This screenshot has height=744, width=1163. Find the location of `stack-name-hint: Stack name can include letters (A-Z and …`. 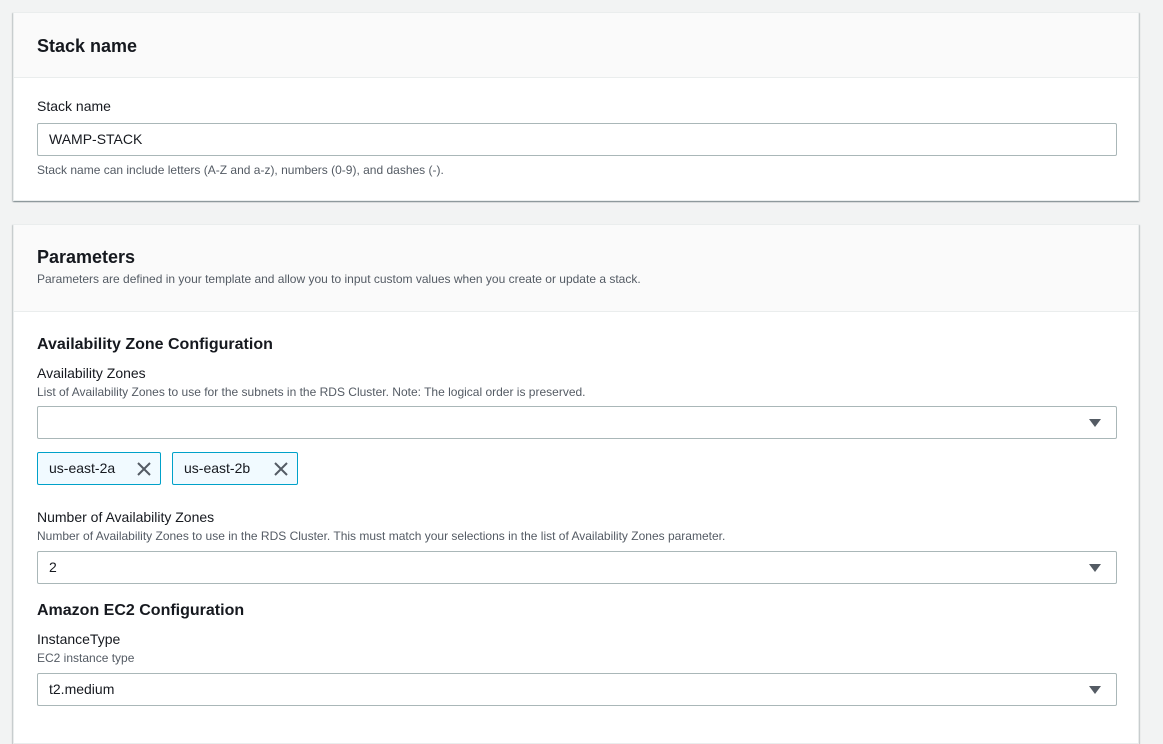

stack-name-hint: Stack name can include letters (A-Z and … is located at coordinates (240, 170).